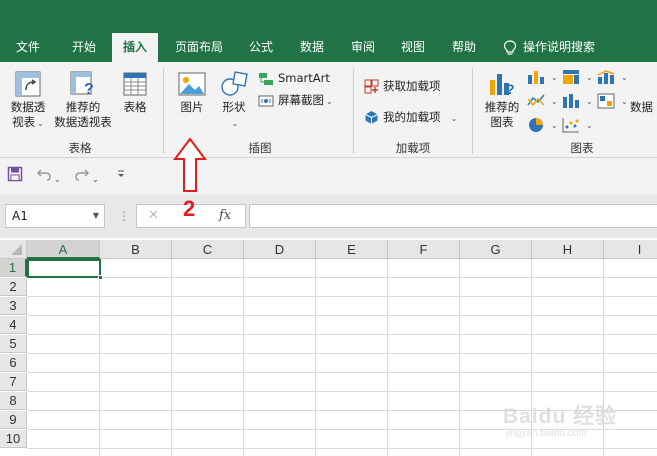 Image resolution: width=657 pixels, height=456 pixels. I want to click on combo-chart-button: ⌄, so click(612, 76).